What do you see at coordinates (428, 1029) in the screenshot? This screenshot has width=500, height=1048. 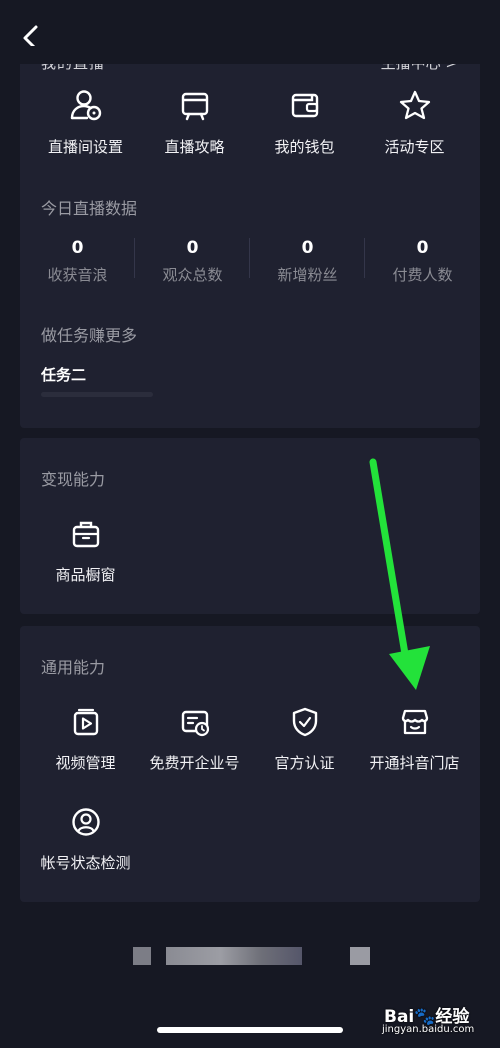 I see `watermark-site: jingyan.baidu.com` at bounding box center [428, 1029].